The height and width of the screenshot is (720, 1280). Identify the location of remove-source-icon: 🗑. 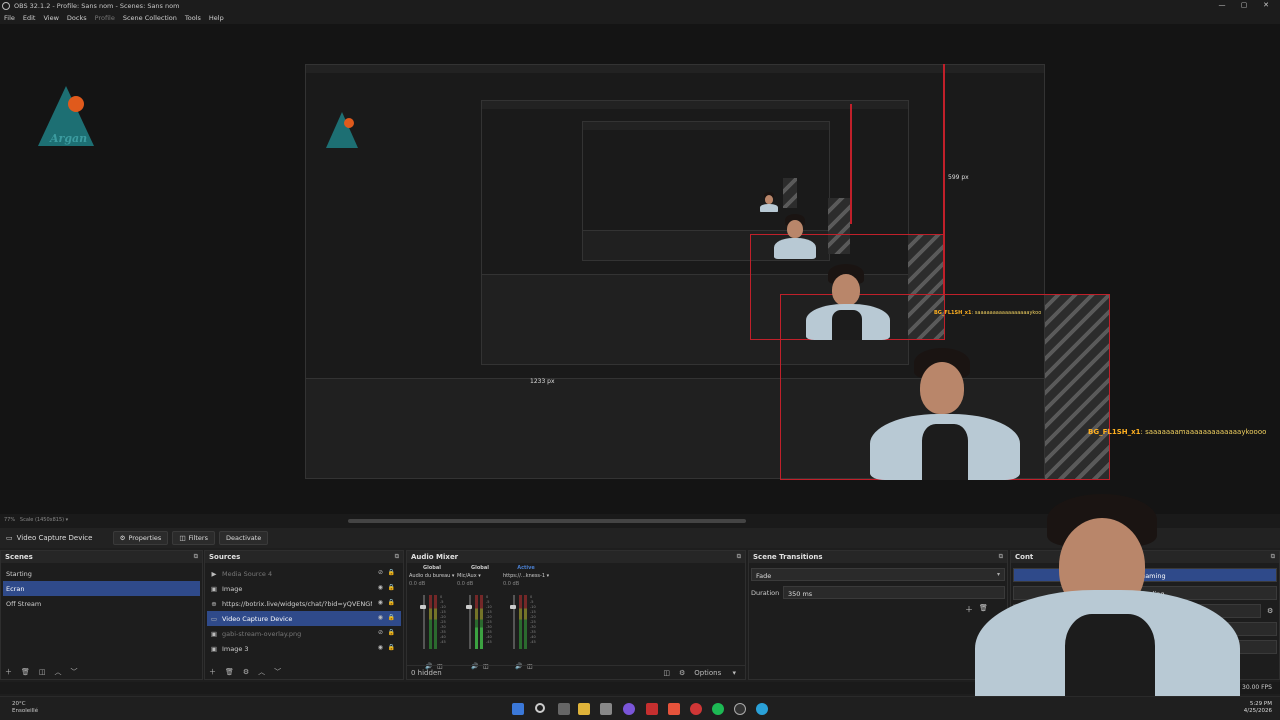
(229, 672).